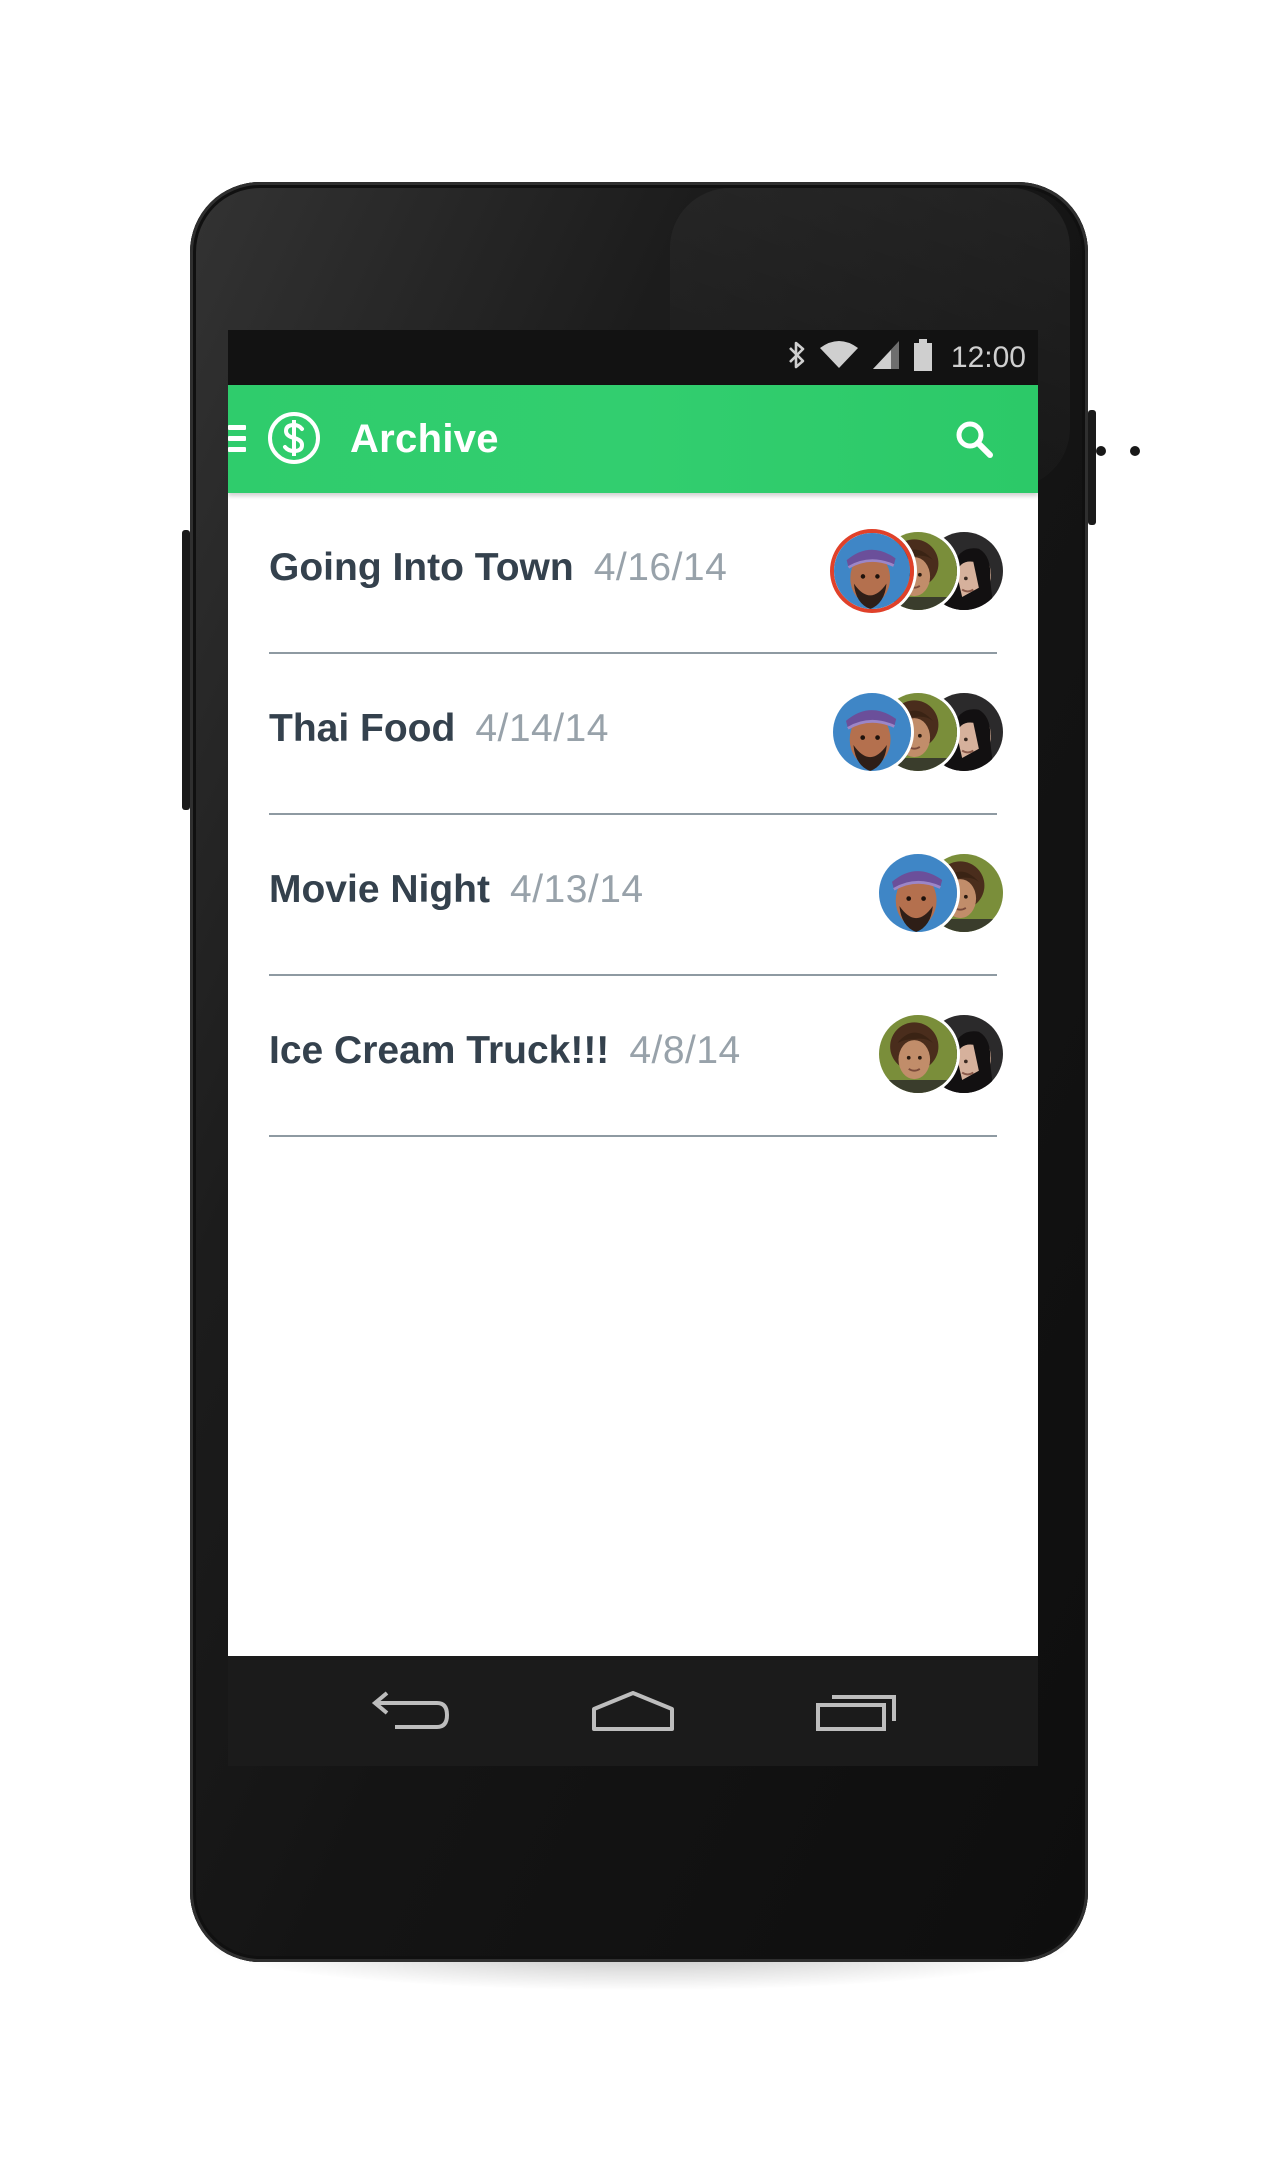 The height and width of the screenshot is (2164, 1280). I want to click on item-date: 4/8/14, so click(685, 1050).